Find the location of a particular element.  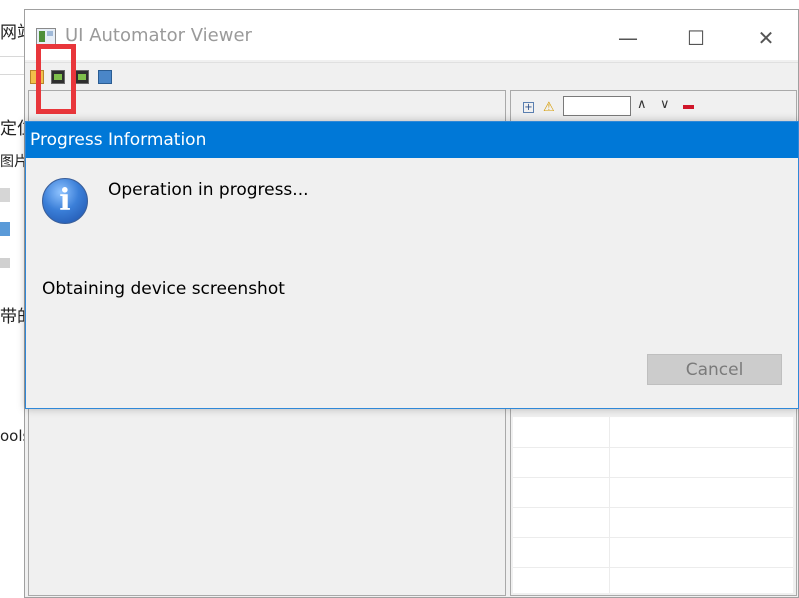

warning-icon: ⚠ is located at coordinates (549, 107).